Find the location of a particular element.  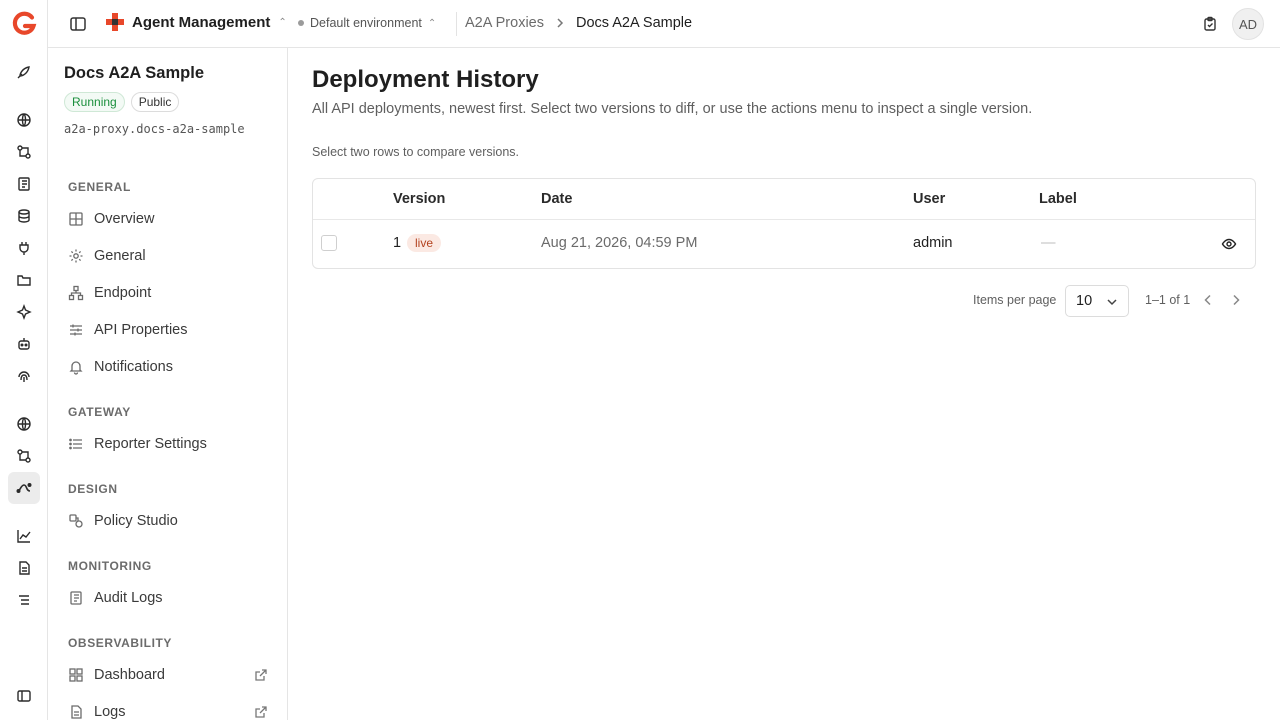

app-logo-icon is located at coordinates (115, 22).